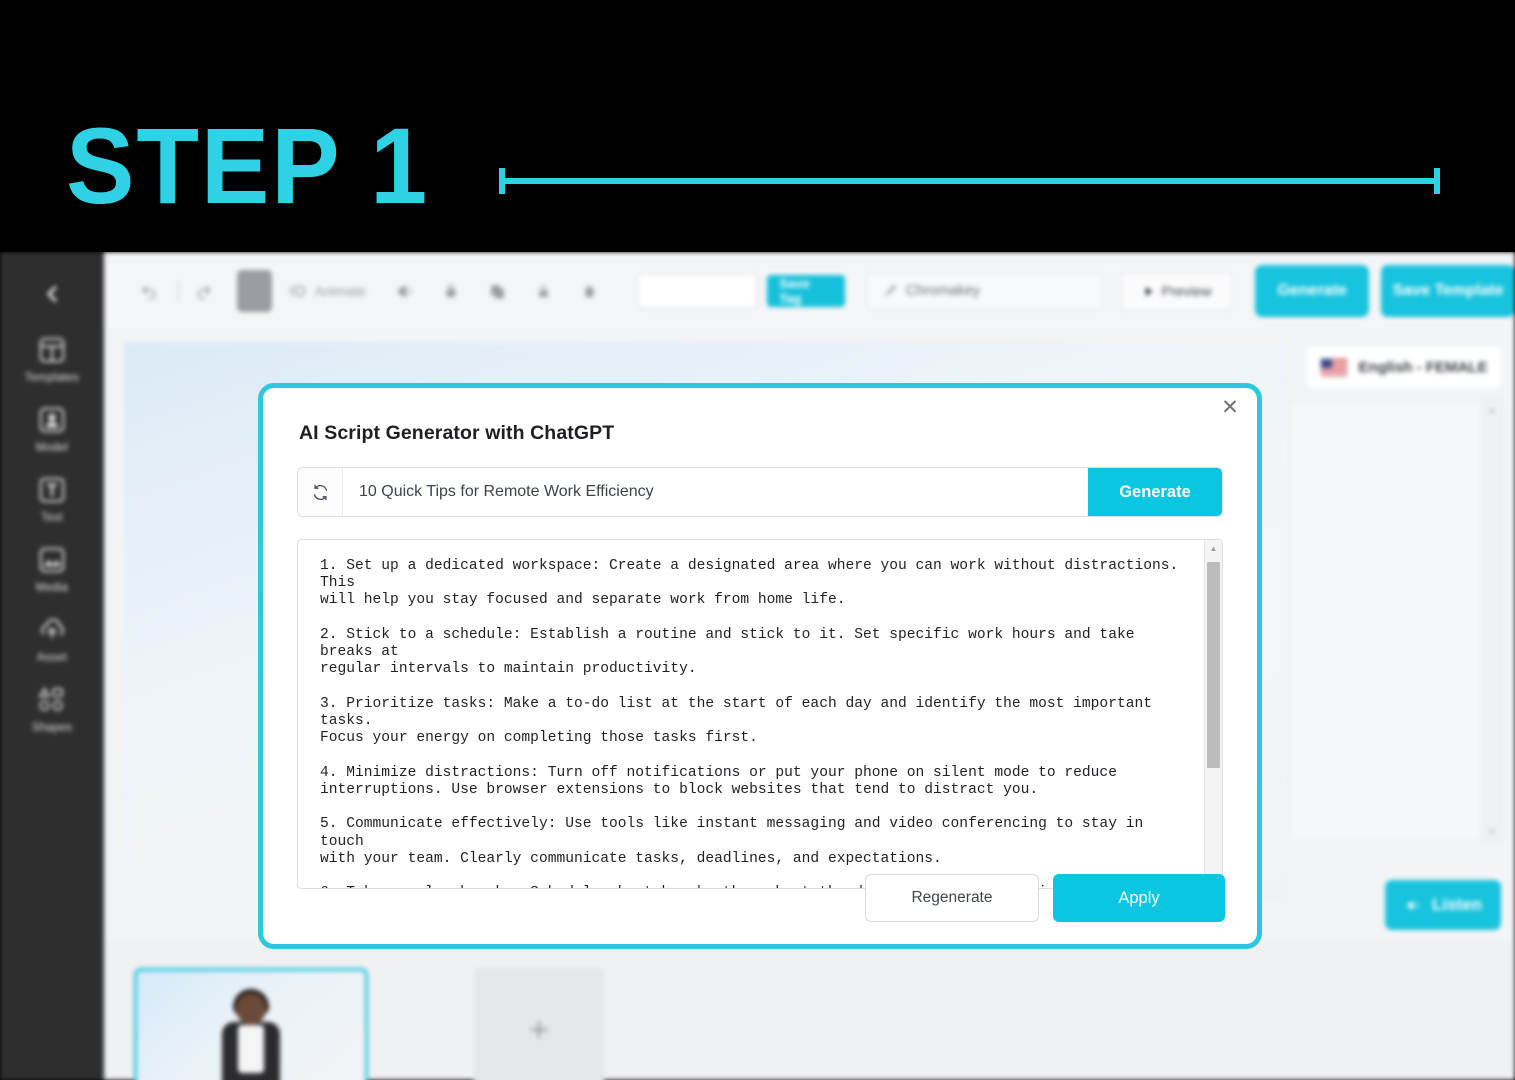 The height and width of the screenshot is (1080, 1515). I want to click on modal-generate-button: Generate, so click(1155, 492).